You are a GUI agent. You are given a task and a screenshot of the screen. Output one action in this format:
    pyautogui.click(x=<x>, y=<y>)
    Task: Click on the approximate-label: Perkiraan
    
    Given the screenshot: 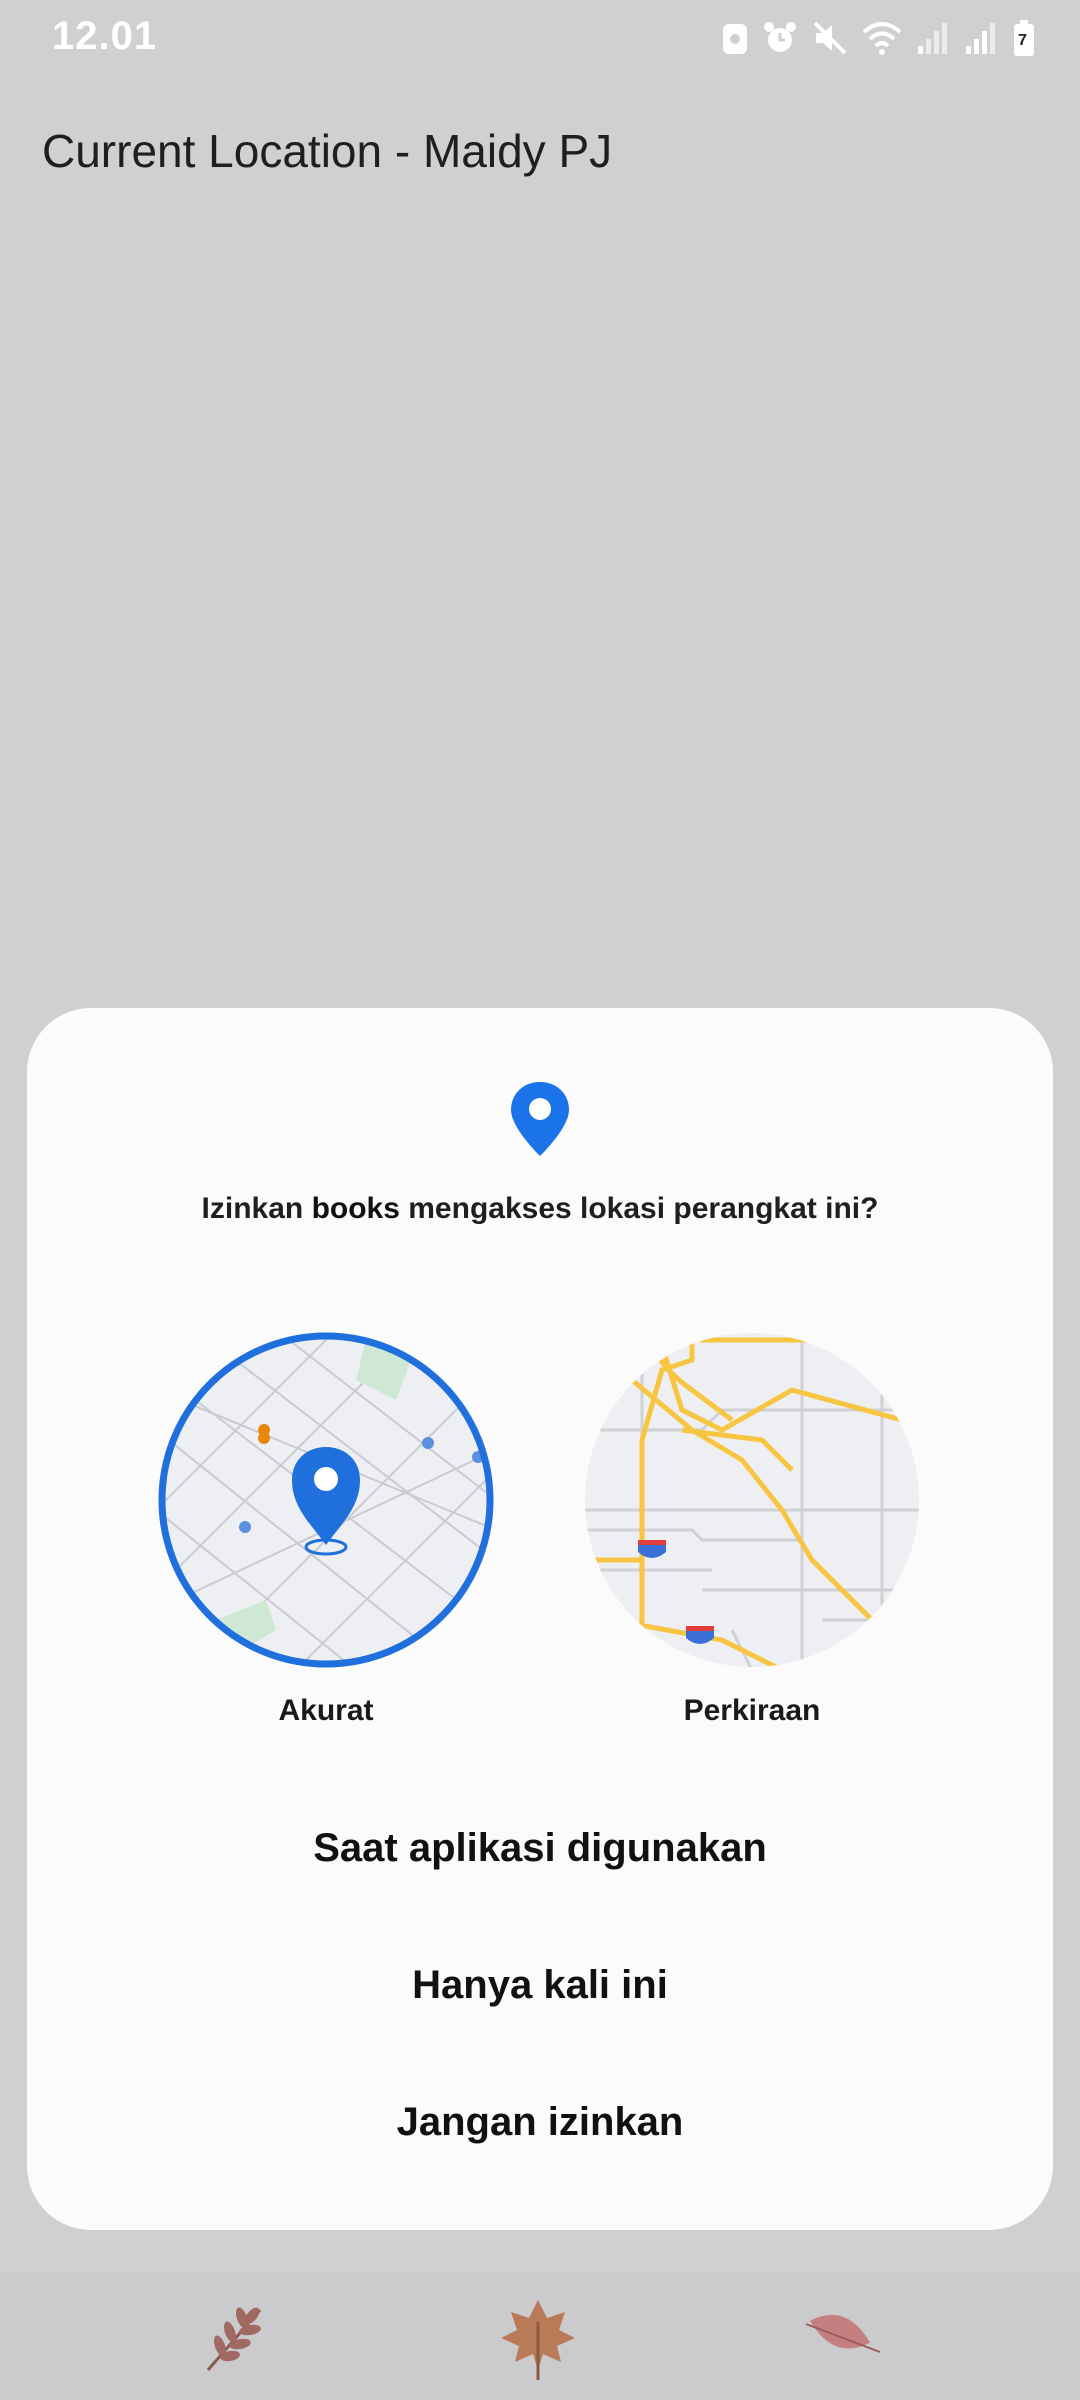 What is the action you would take?
    pyautogui.click(x=752, y=1710)
    